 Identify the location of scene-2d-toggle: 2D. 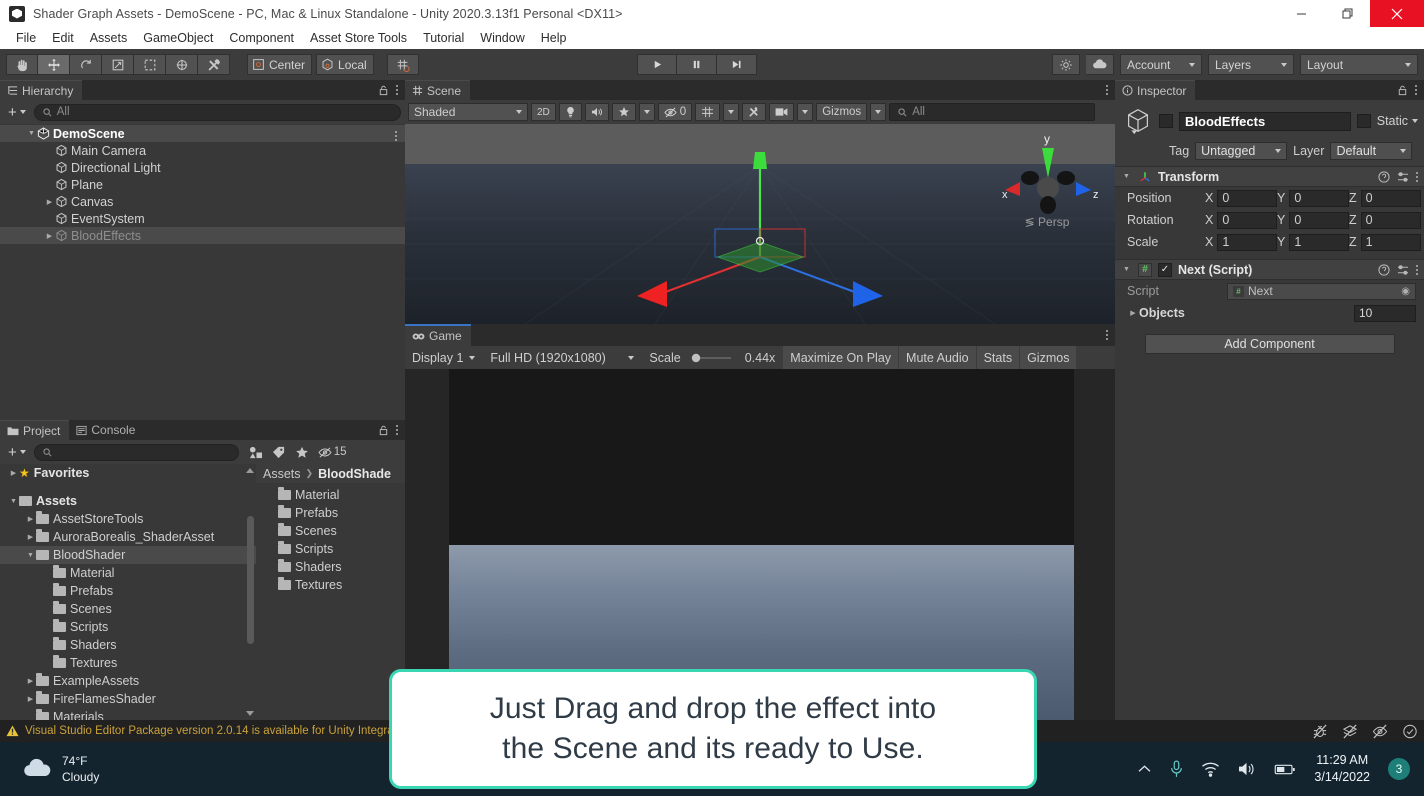
(543, 112).